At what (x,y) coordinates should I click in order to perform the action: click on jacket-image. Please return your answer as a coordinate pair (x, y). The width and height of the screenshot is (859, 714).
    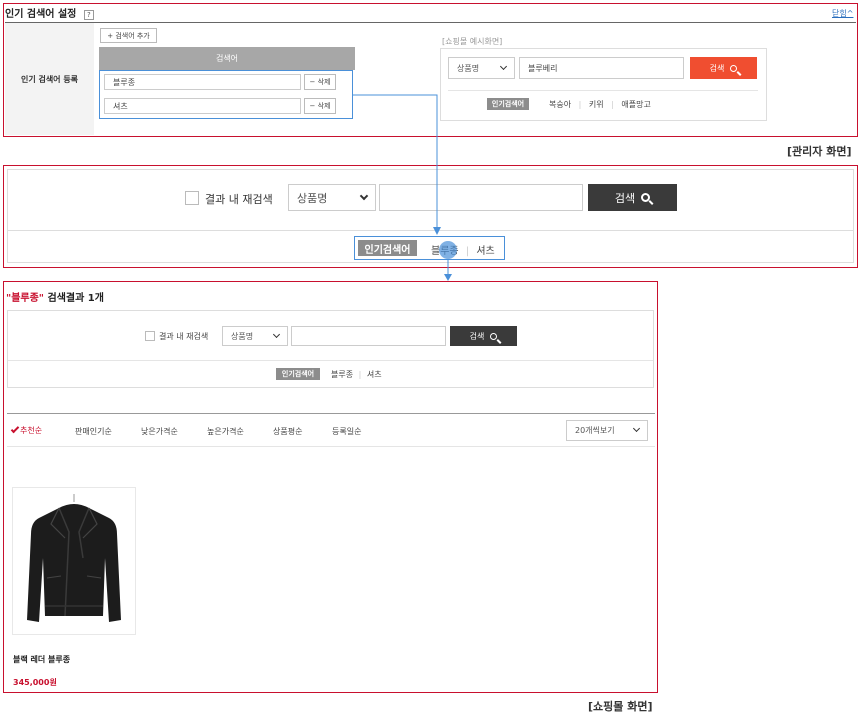
    Looking at the image, I should click on (74, 558).